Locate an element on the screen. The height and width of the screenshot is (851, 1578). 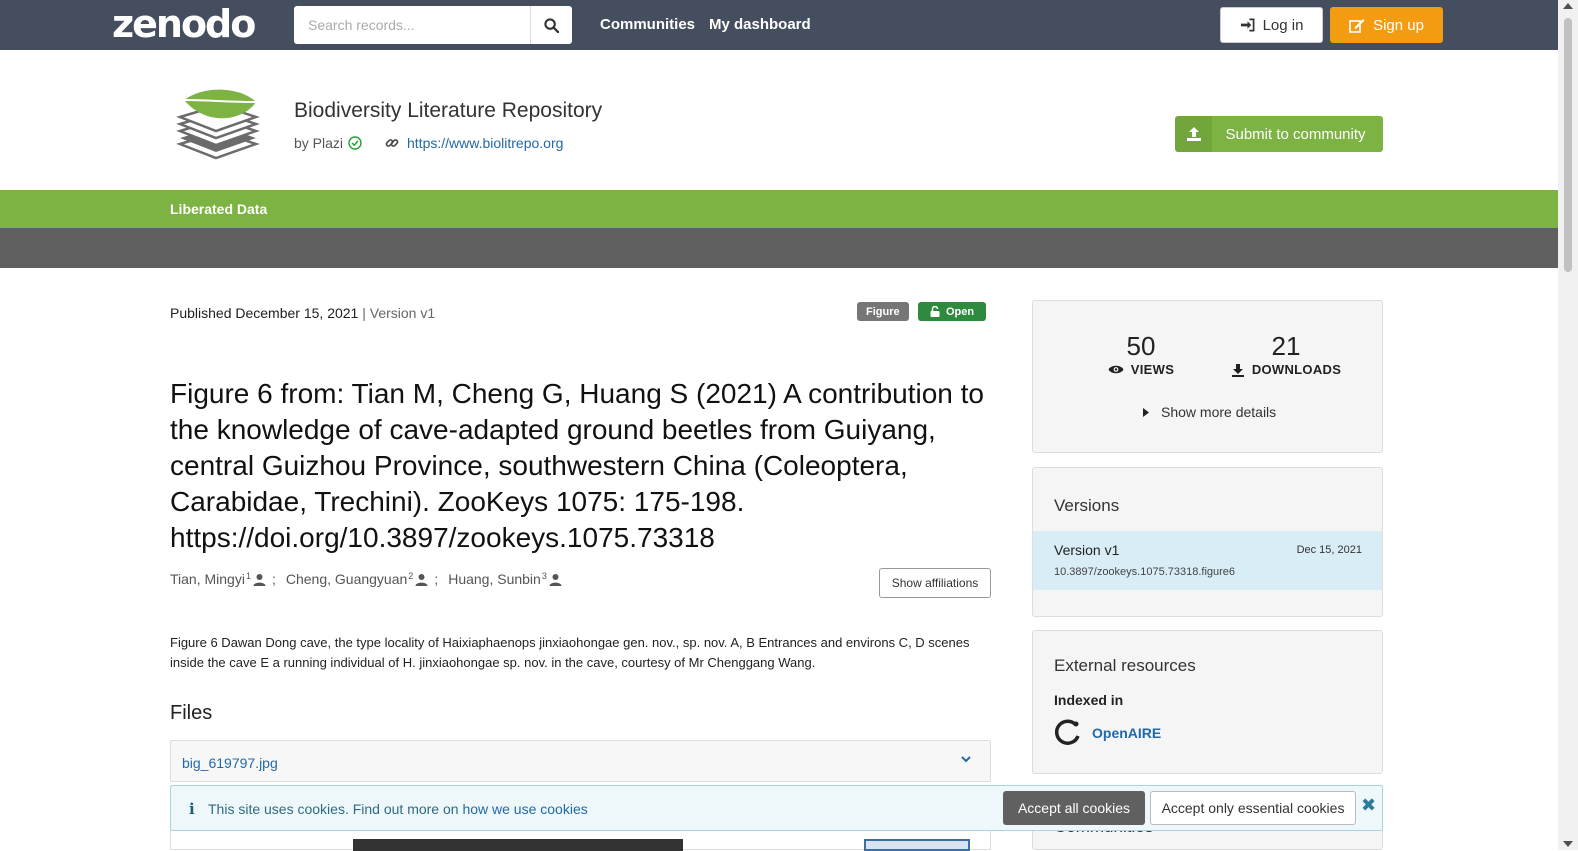
openaire-logo-icon is located at coordinates (1067, 732).